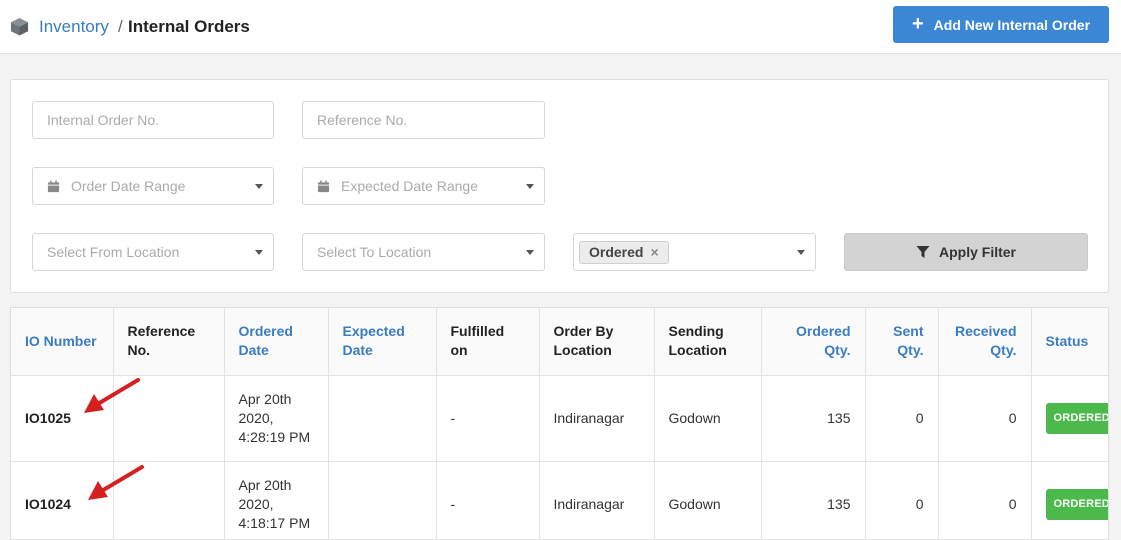 This screenshot has width=1121, height=540. I want to click on expected-date-range-select: Expected Date Range, so click(423, 186).